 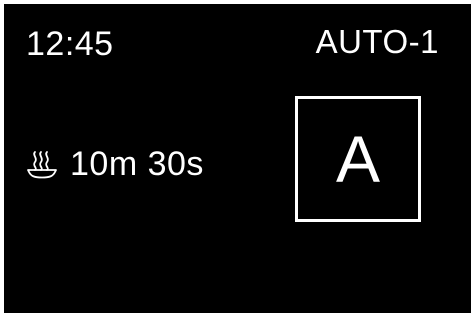 What do you see at coordinates (137, 164) in the screenshot?
I see `timer-value: 10m 30s` at bounding box center [137, 164].